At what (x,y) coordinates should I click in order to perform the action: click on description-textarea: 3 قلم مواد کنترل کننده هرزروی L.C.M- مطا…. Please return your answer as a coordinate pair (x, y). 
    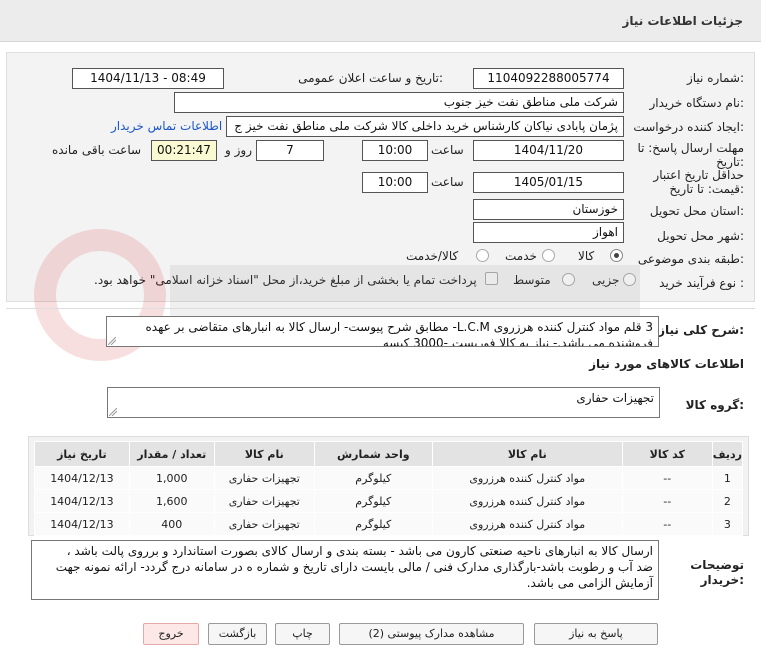
    Looking at the image, I should click on (382, 331).